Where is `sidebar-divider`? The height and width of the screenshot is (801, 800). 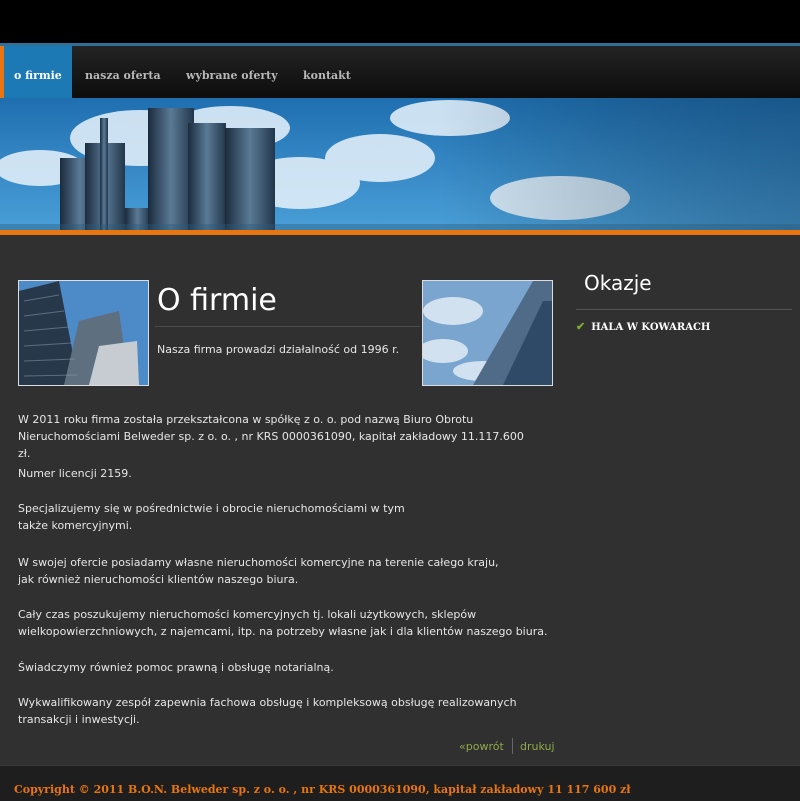 sidebar-divider is located at coordinates (684, 309).